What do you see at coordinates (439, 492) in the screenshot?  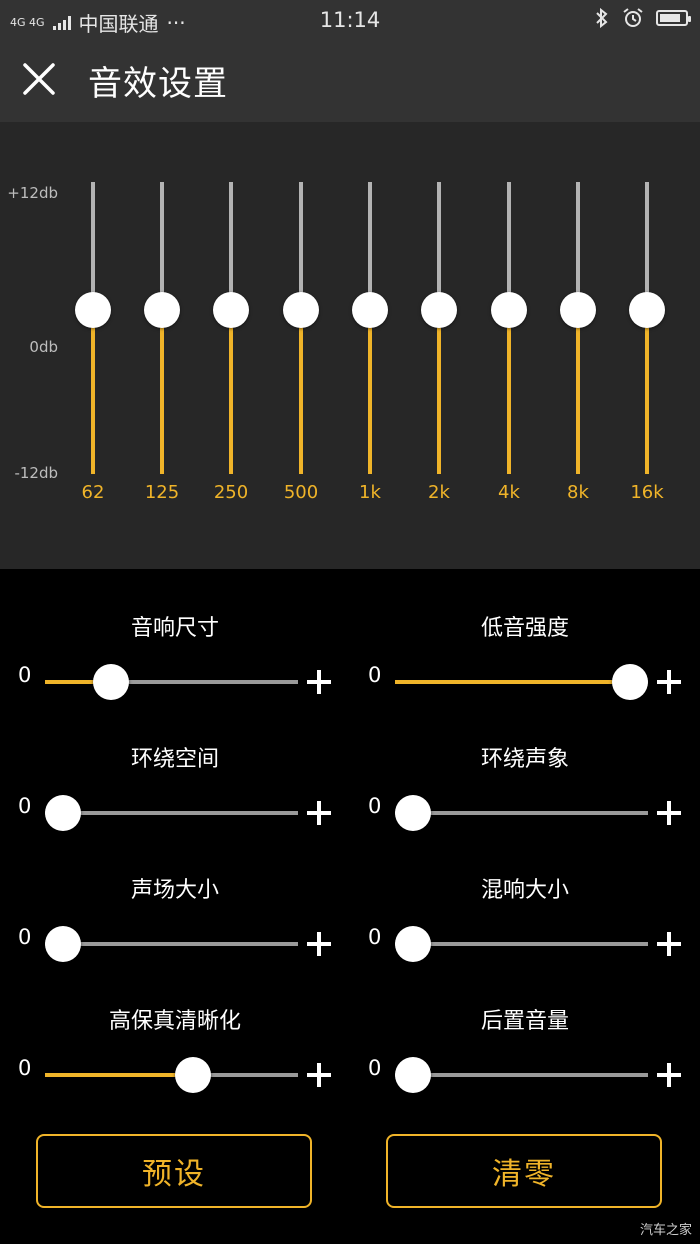 I see `eq-freq-label: 2k` at bounding box center [439, 492].